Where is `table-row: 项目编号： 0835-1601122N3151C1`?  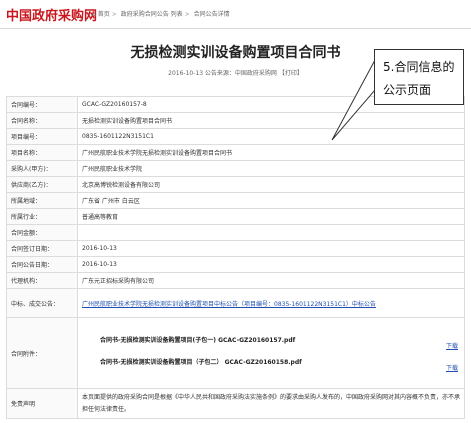
table-row: 项目编号： 0835-1601122N3151C1 is located at coordinates (235, 136).